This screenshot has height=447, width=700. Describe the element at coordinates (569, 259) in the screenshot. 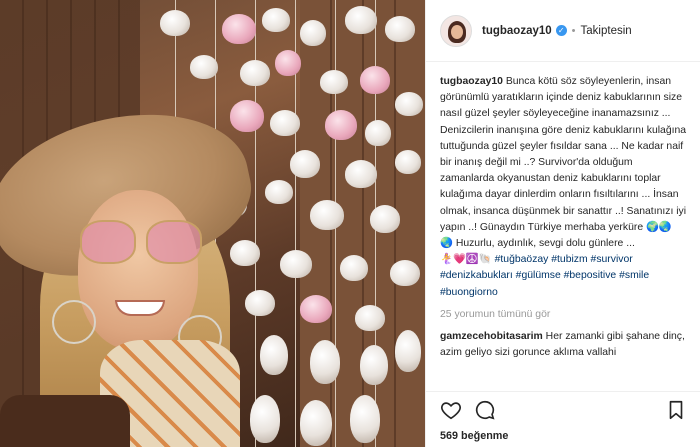

I see `hashtag-link: #tubizm` at that location.